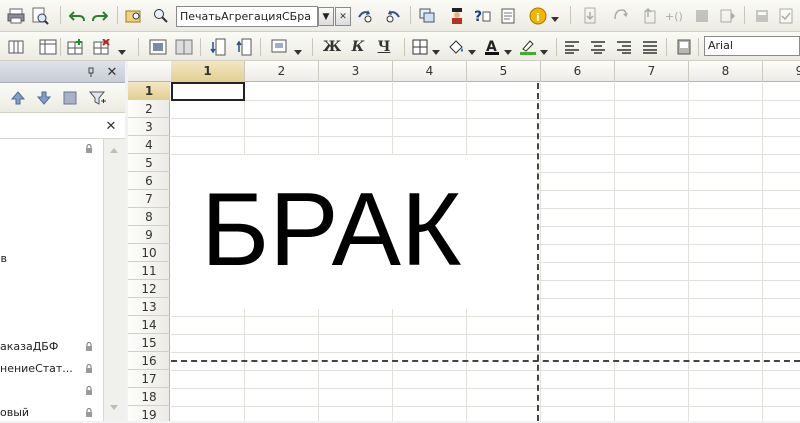 The width and height of the screenshot is (800, 423). Describe the element at coordinates (3, 259) in the screenshot. I see `list-item: в` at that location.